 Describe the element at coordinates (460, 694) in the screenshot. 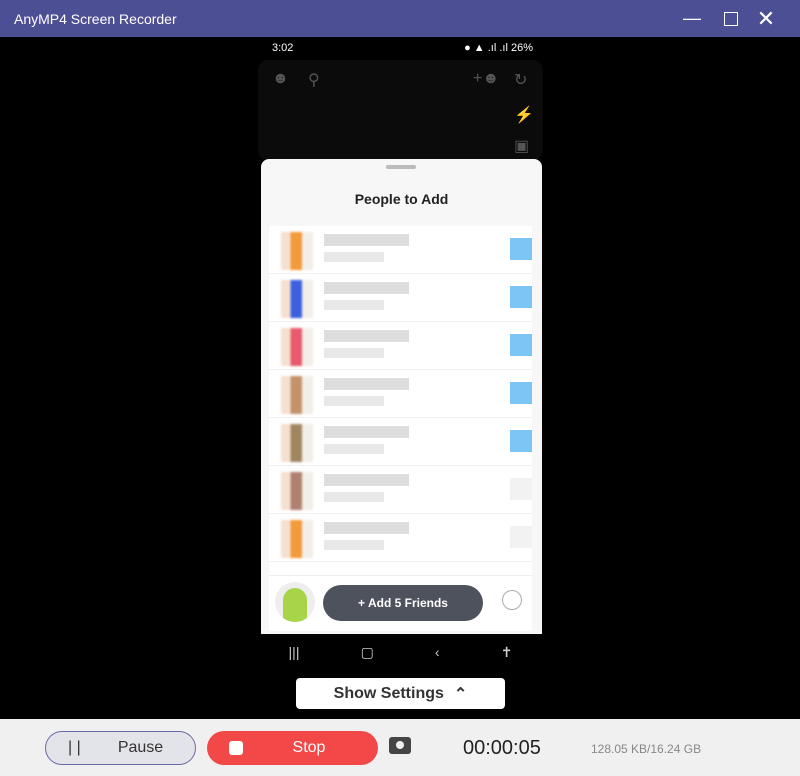

I see `chevron-up-icon: ⌃` at that location.